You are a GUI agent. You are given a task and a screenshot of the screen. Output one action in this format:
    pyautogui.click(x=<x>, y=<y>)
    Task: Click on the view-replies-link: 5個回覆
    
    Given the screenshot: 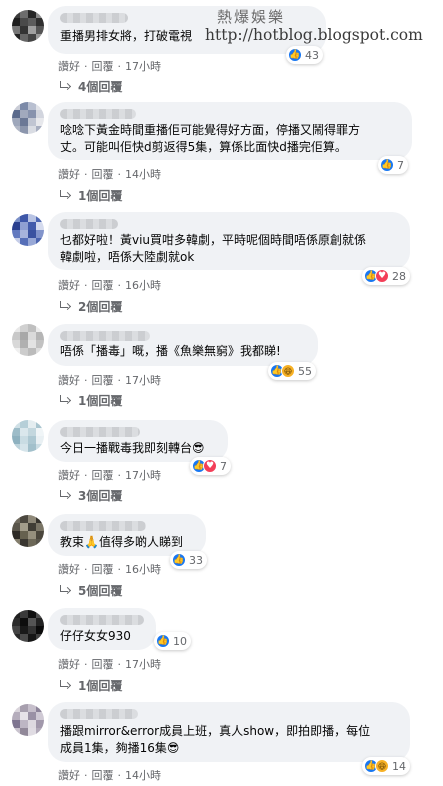 What is the action you would take?
    pyautogui.click(x=90, y=590)
    